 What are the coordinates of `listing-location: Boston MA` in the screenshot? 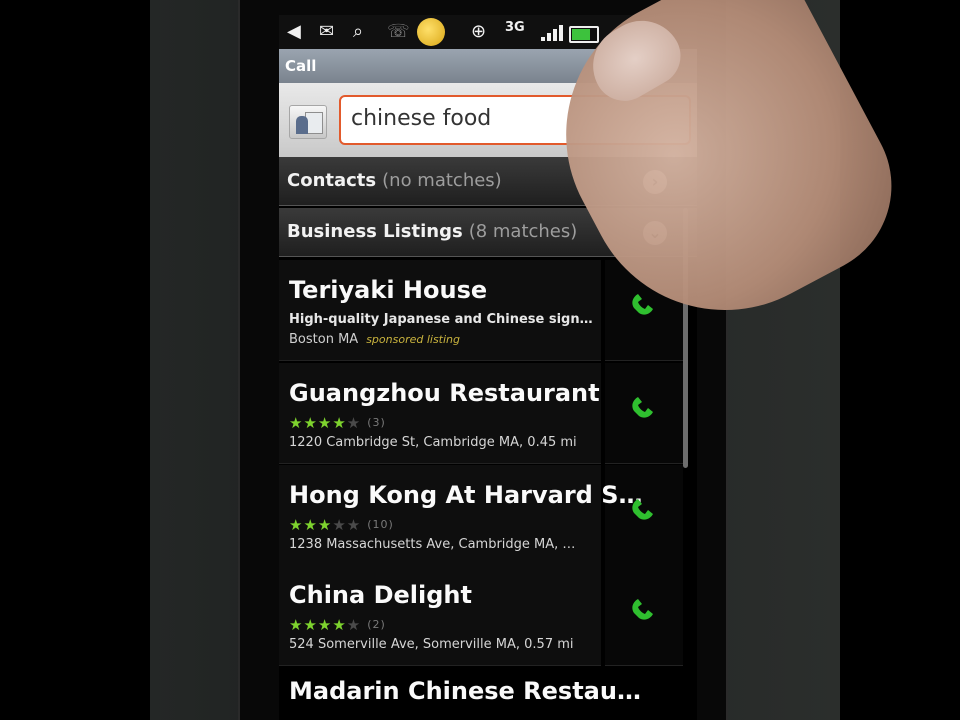 It's located at (324, 339).